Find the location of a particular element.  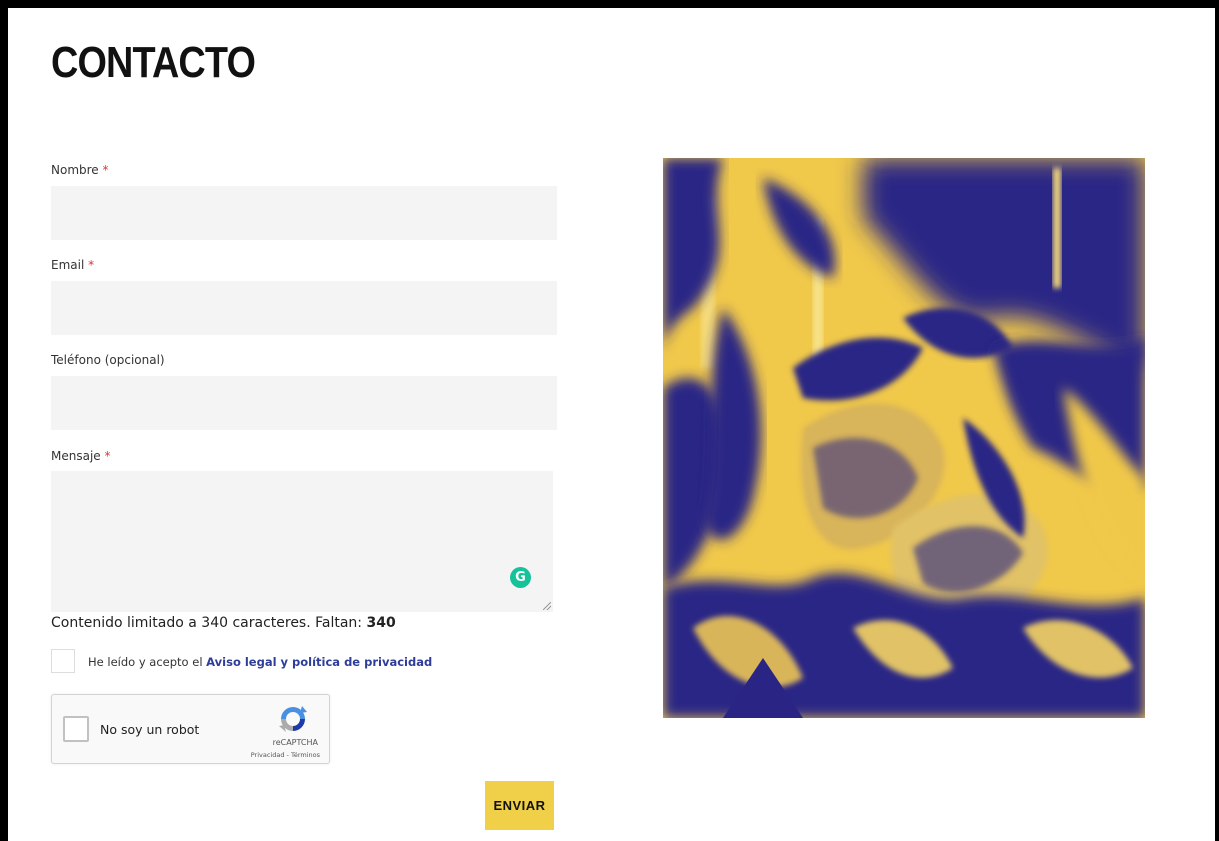

phone-label: Teléfono (opcional) is located at coordinates (108, 360).